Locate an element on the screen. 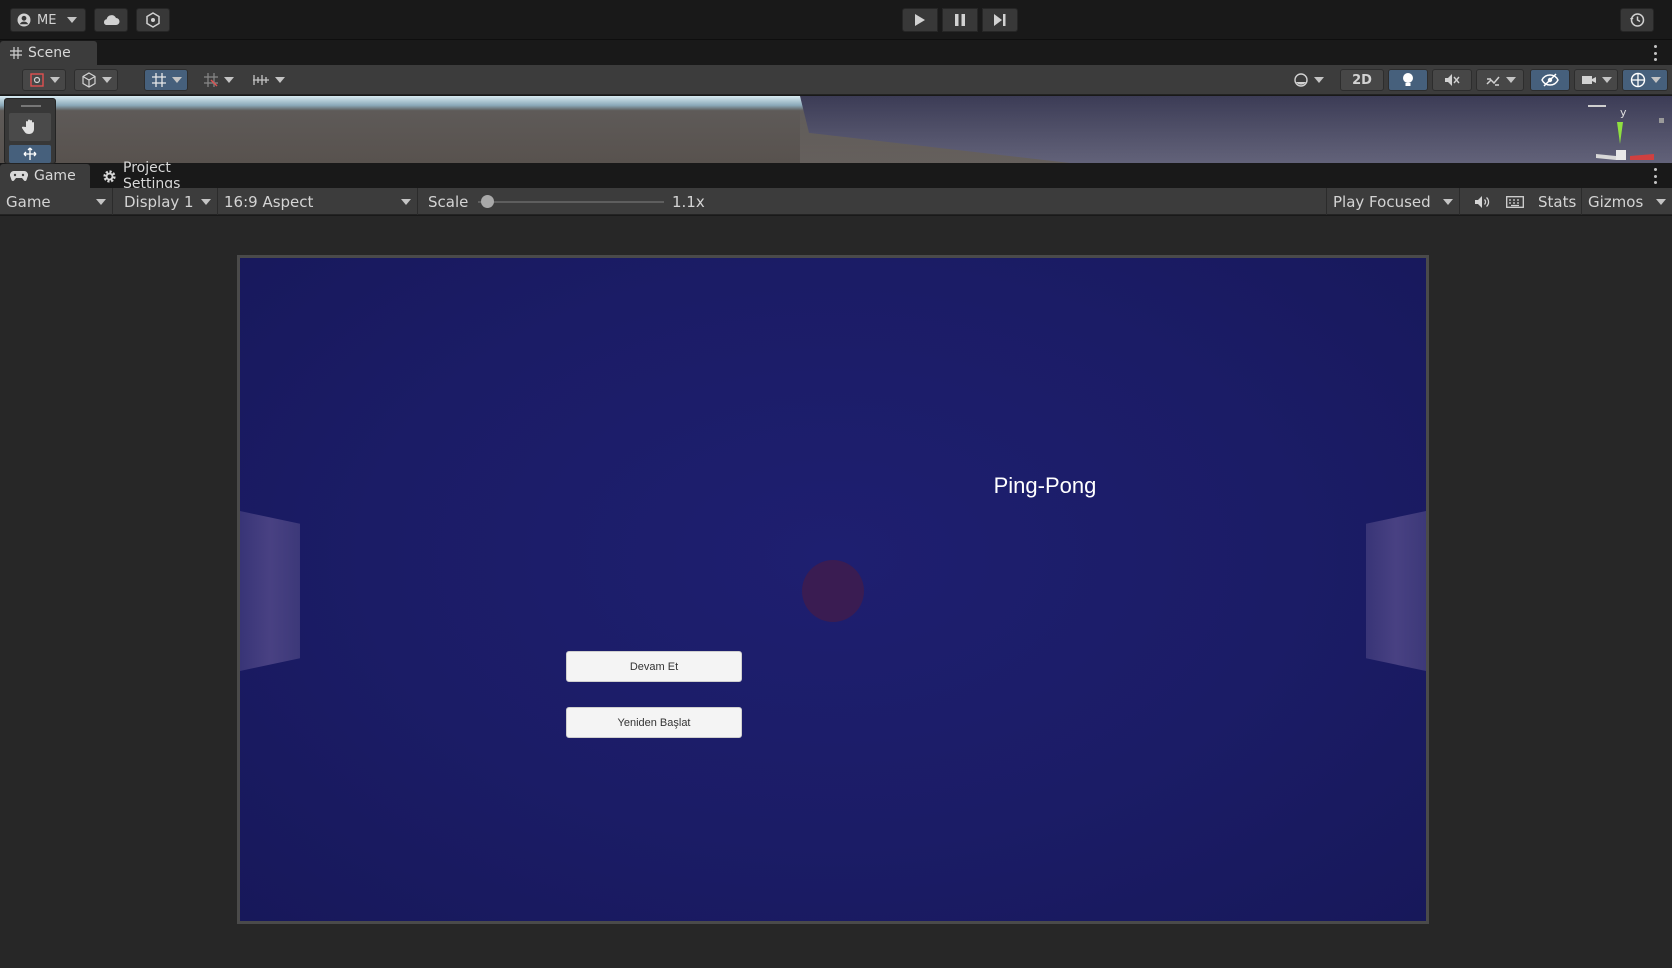 The image size is (1672, 968). tab-game: Game is located at coordinates (45, 176).